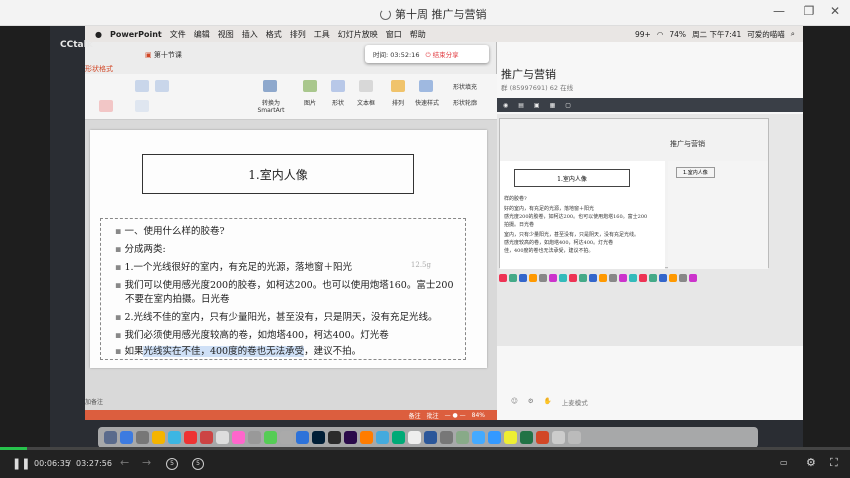 The width and height of the screenshot is (850, 478). Describe the element at coordinates (835, 11) in the screenshot. I see `close-button: ✕` at that location.